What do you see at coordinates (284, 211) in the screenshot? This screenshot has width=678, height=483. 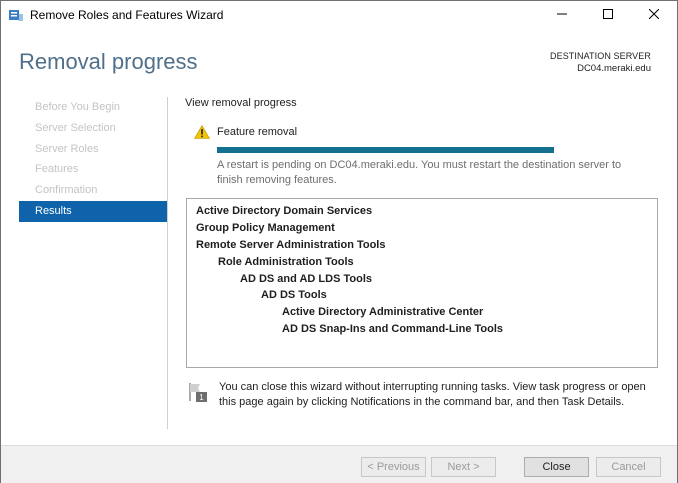 I see `result-item: Active Directory Domain Services` at bounding box center [284, 211].